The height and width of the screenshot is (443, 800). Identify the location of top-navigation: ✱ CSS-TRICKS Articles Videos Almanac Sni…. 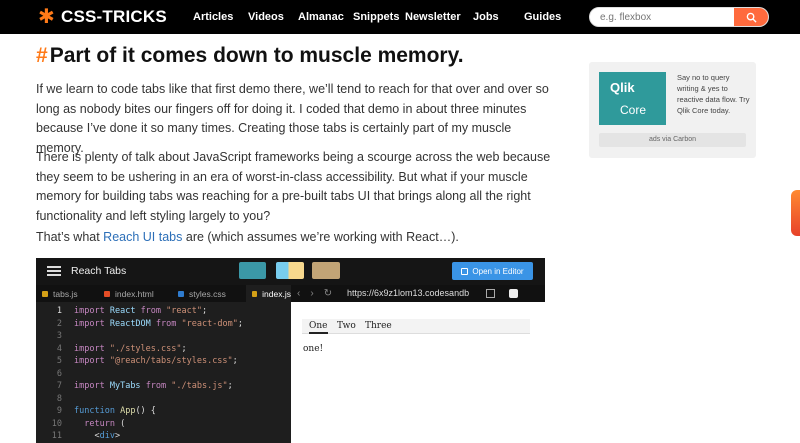
(400, 17).